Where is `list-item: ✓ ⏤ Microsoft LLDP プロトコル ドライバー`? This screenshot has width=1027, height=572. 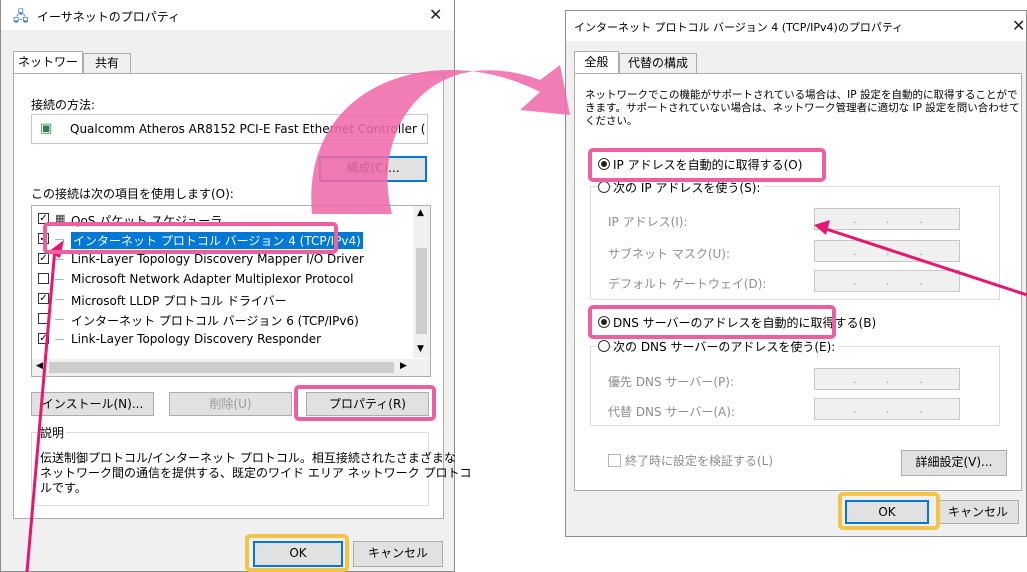
list-item: ✓ ⏤ Microsoft LLDP プロトコル ドライバー is located at coordinates (228, 300).